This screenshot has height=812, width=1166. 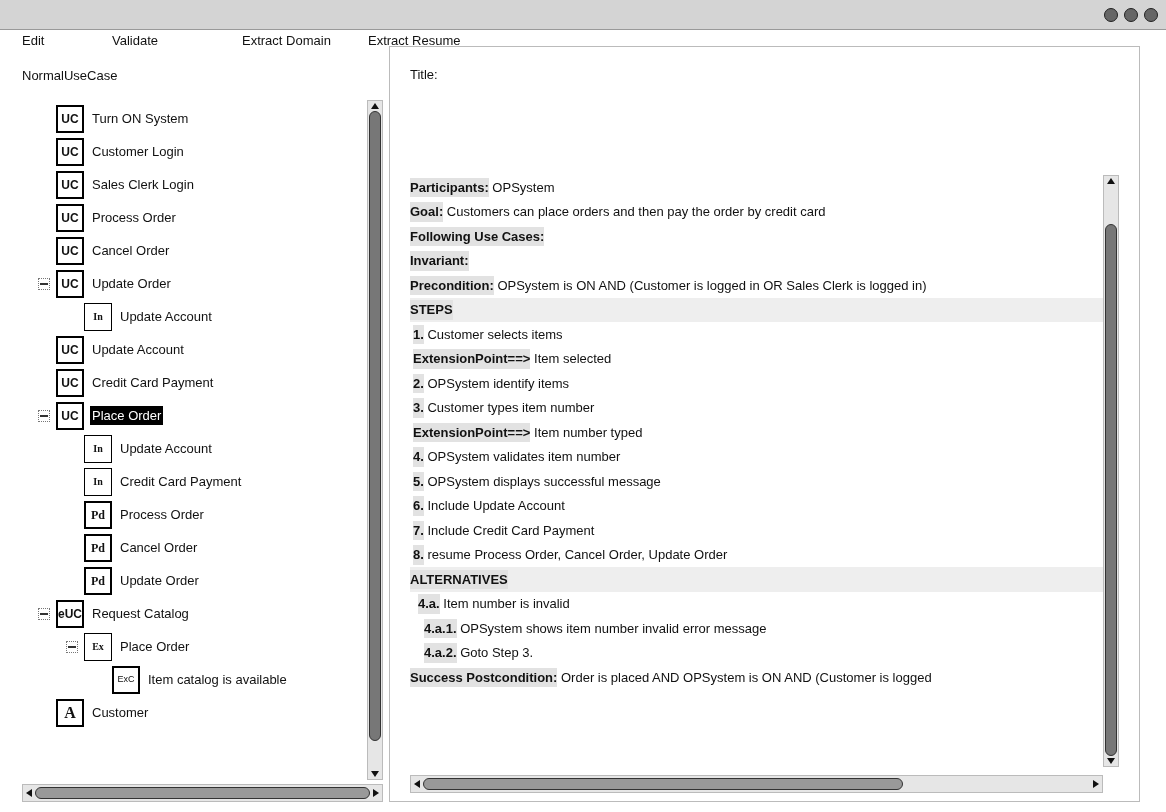 What do you see at coordinates (756, 407) in the screenshot?
I see `detail-line: 3. Customer types item number` at bounding box center [756, 407].